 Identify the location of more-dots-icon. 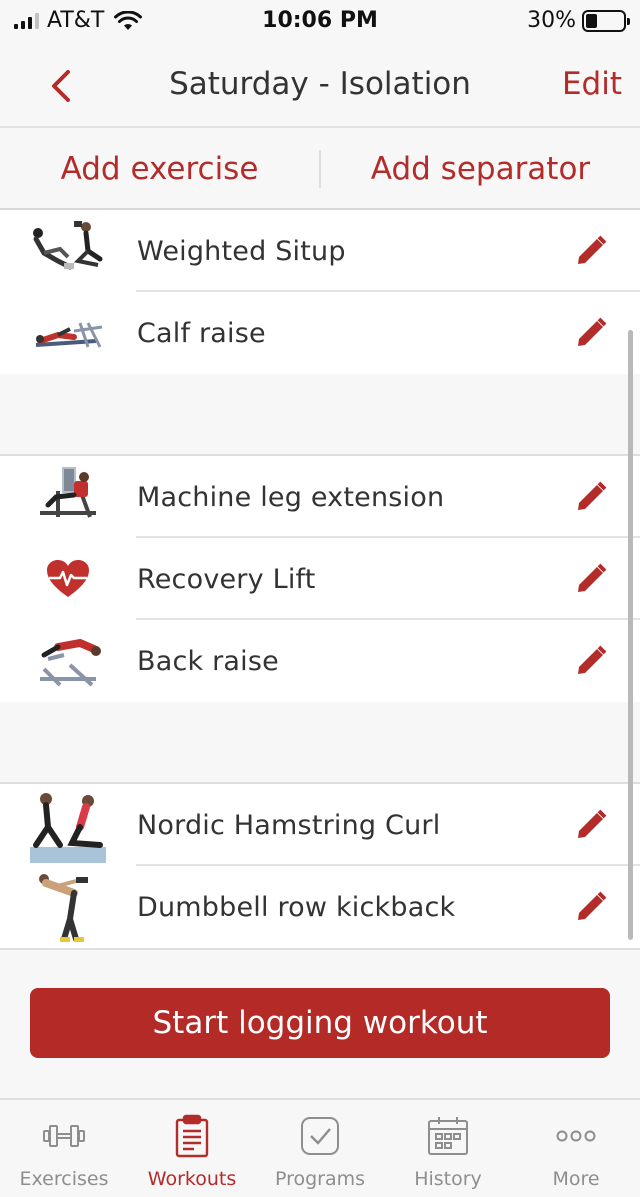
(576, 1136).